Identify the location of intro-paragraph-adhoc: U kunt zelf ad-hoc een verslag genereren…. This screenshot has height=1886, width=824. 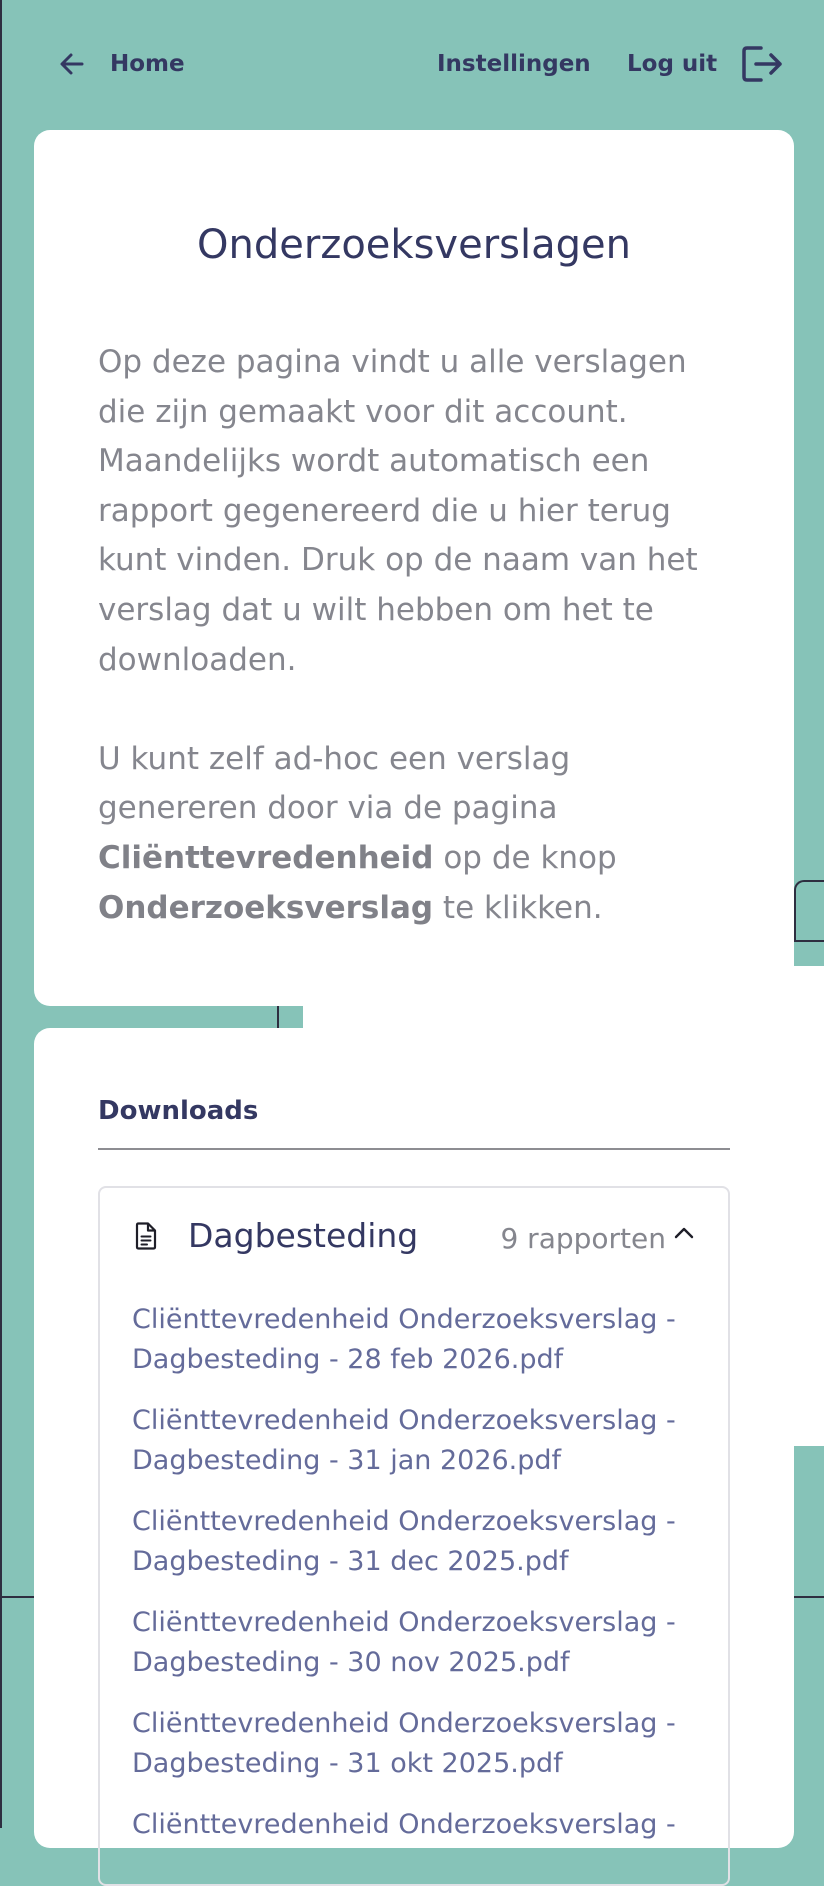
(418, 834).